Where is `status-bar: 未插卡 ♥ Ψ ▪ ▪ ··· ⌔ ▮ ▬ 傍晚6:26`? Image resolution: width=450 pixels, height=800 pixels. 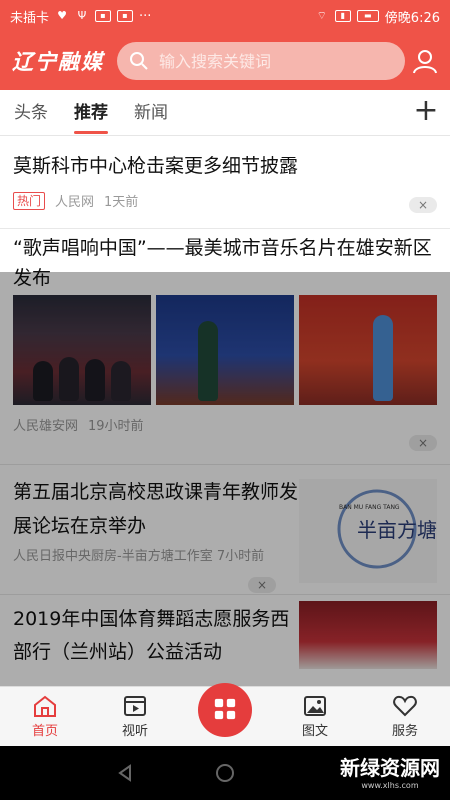
status-bar: 未插卡 ♥ Ψ ▪ ▪ ··· ⌔ ▮ ▬ 傍晚6:26 is located at coordinates (225, 16).